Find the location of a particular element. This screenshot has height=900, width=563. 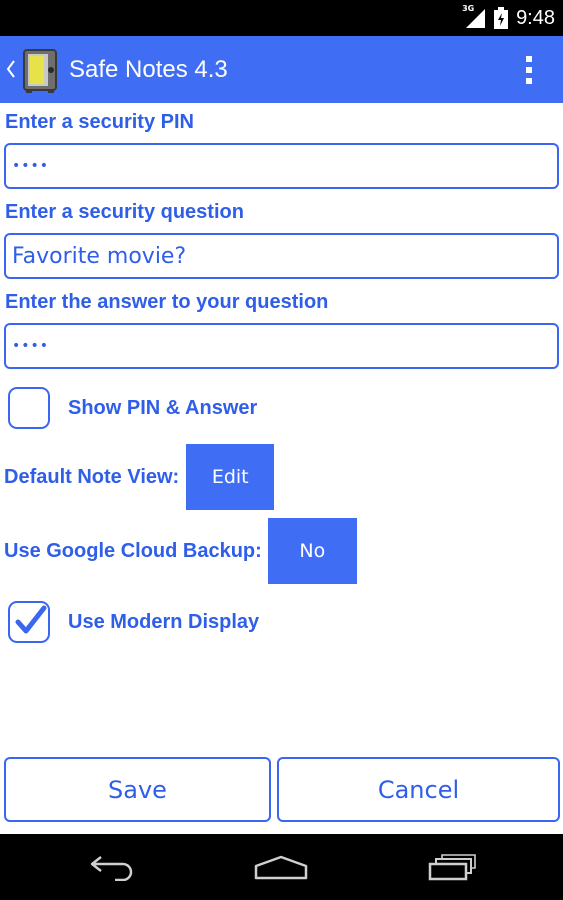

status-icons: 3G 9:48 is located at coordinates (508, 18).